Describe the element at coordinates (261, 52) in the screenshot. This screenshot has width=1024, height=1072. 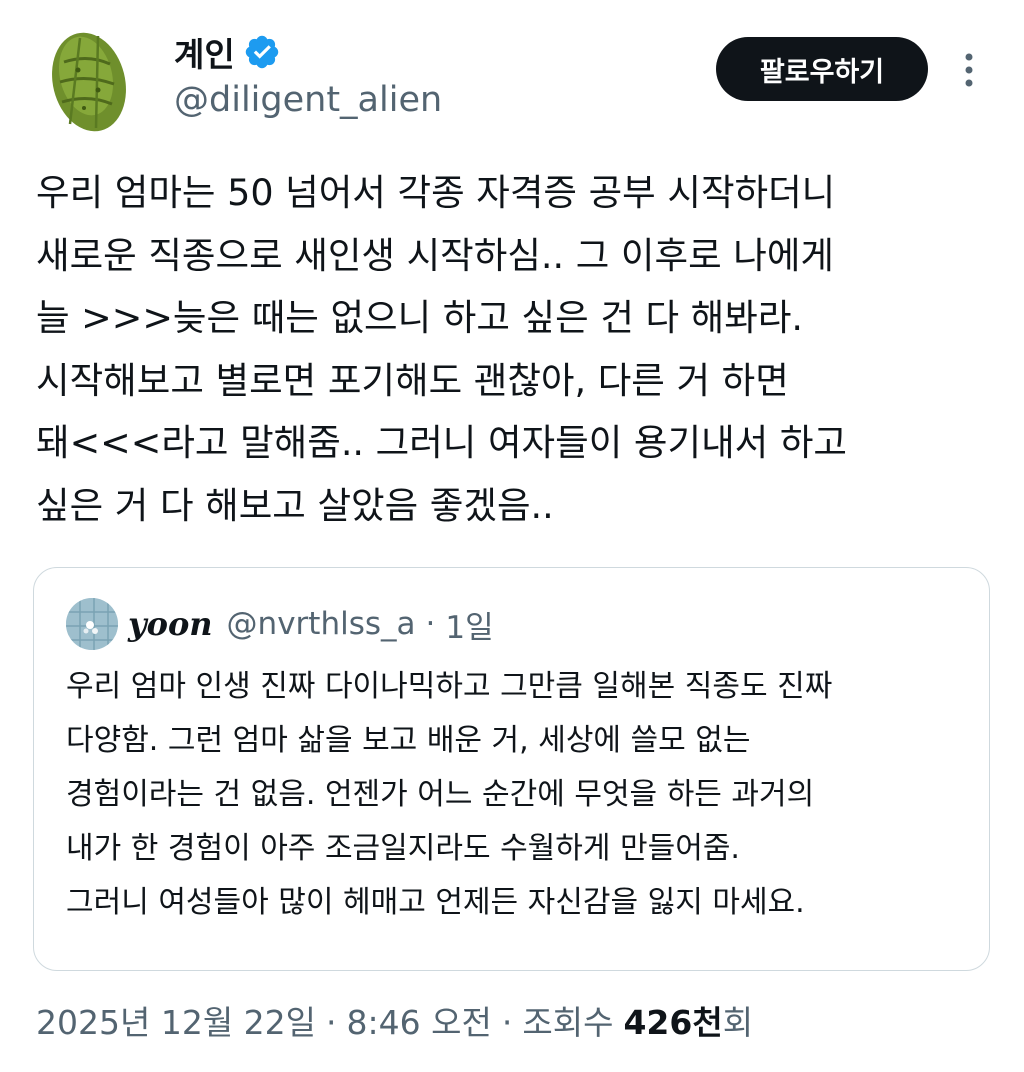
I see `verified-badge-icon` at that location.